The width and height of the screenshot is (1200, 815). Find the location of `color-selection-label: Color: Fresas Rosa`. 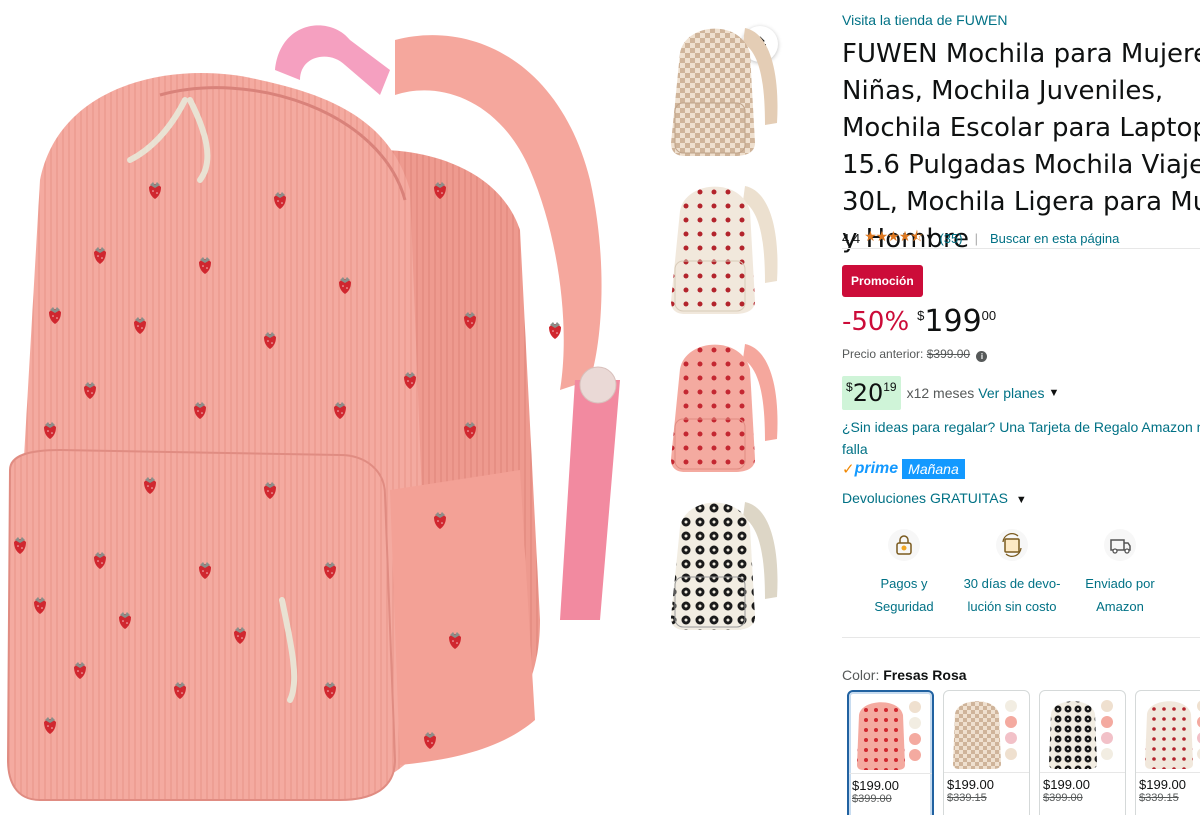

color-selection-label: Color: Fresas Rosa is located at coordinates (904, 675).